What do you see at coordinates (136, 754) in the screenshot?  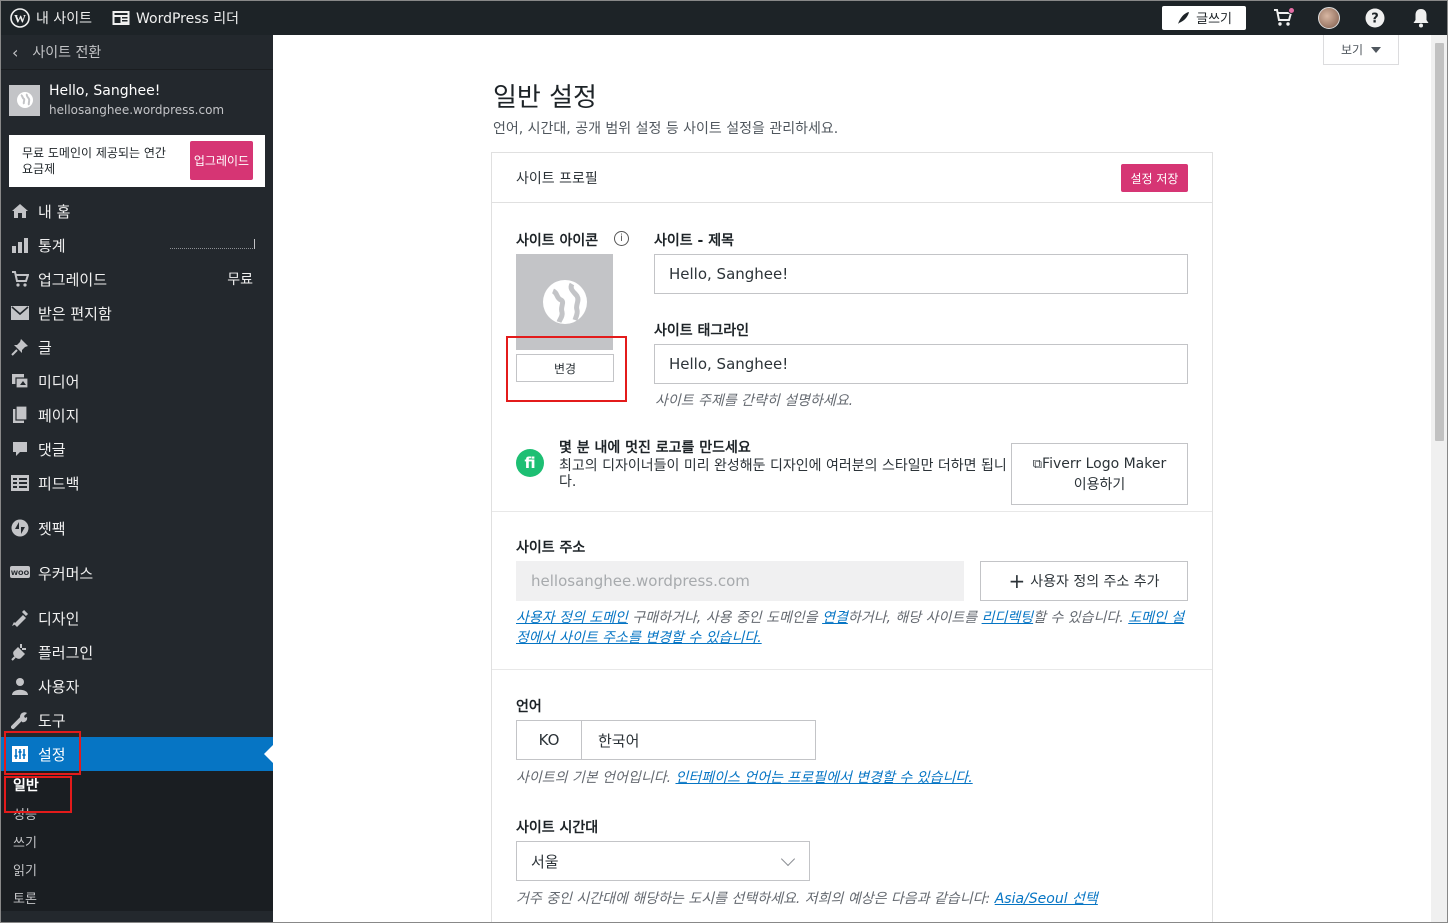 I see `sidebar-item-settings: 설정` at bounding box center [136, 754].